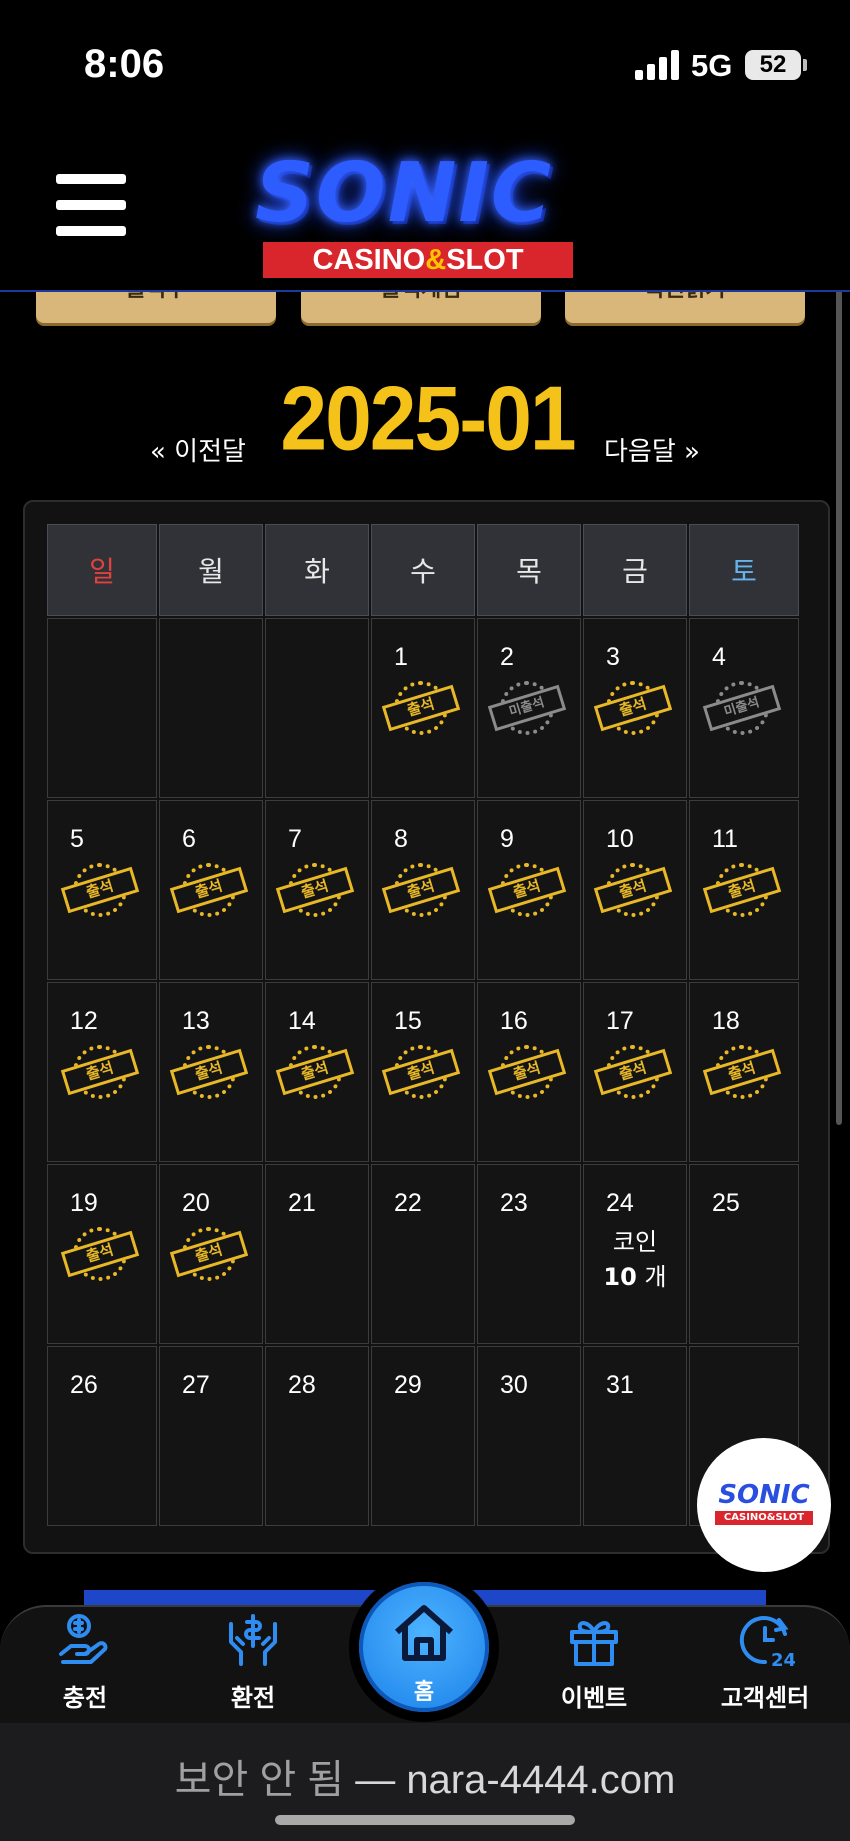 The image size is (850, 1841). I want to click on calendar-day-cell: 17 출석, so click(635, 1072).